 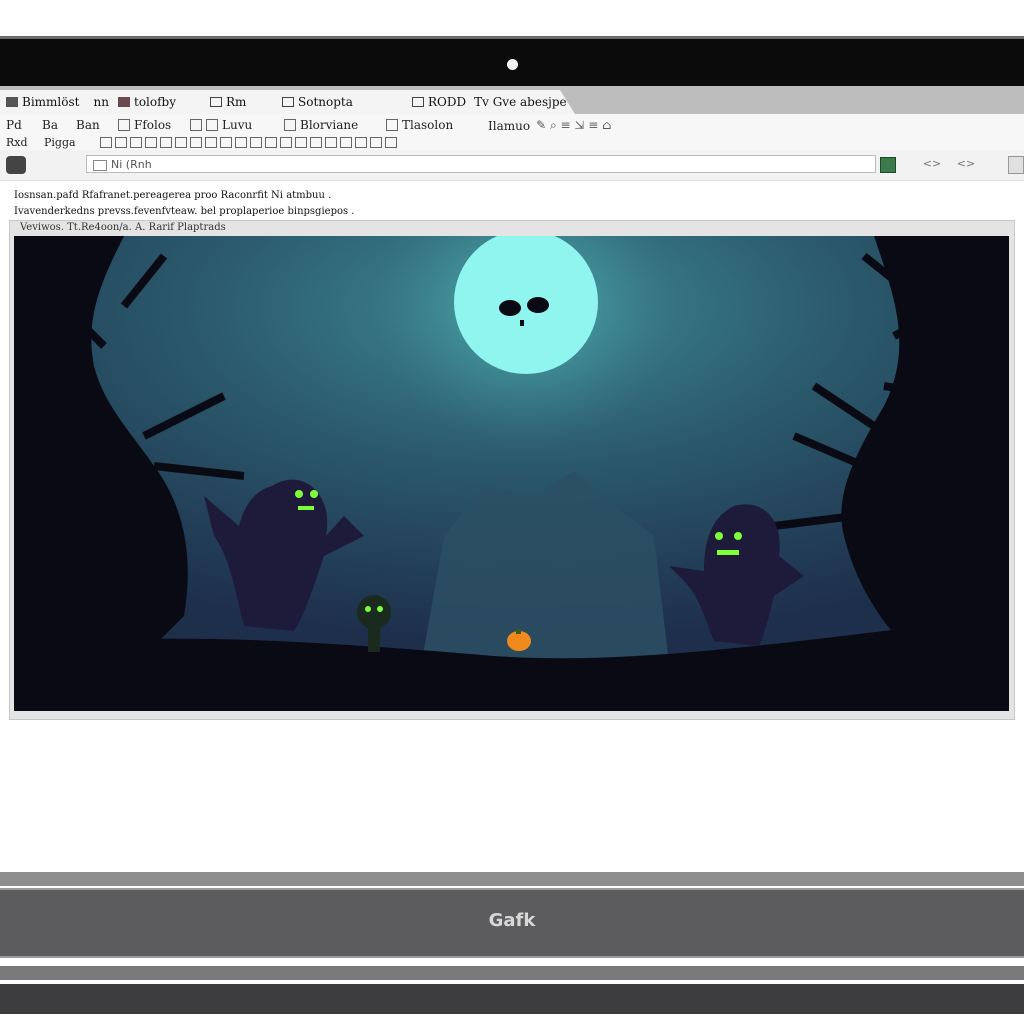 I want to click on webcam-icon, so click(x=512, y=64).